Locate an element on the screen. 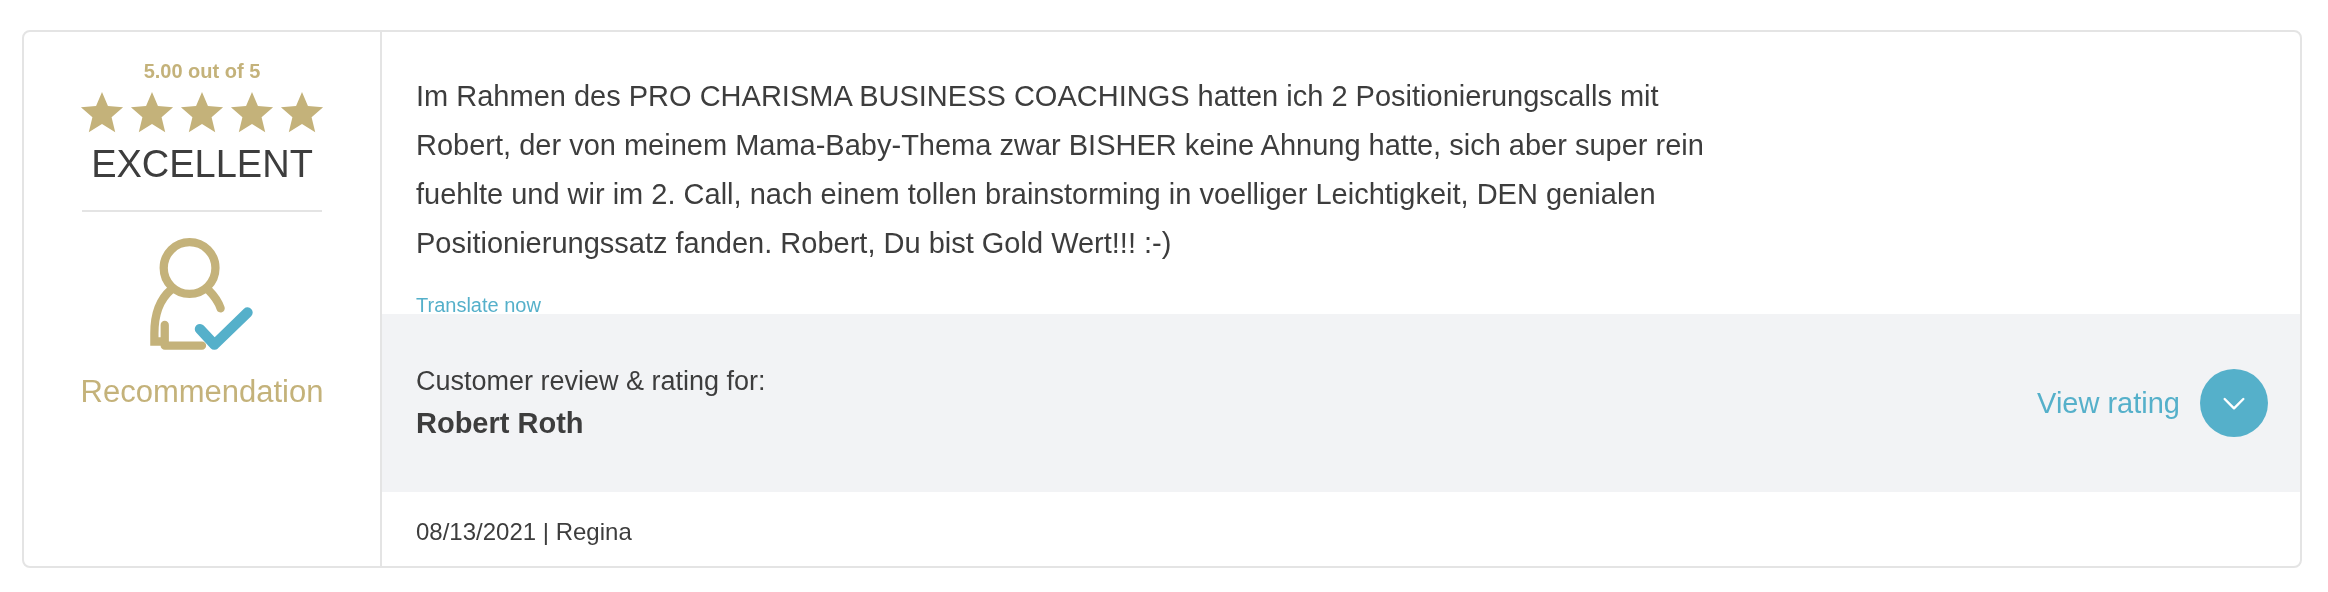 The image size is (2328, 592). view-rating-link: View rating is located at coordinates (2108, 403).